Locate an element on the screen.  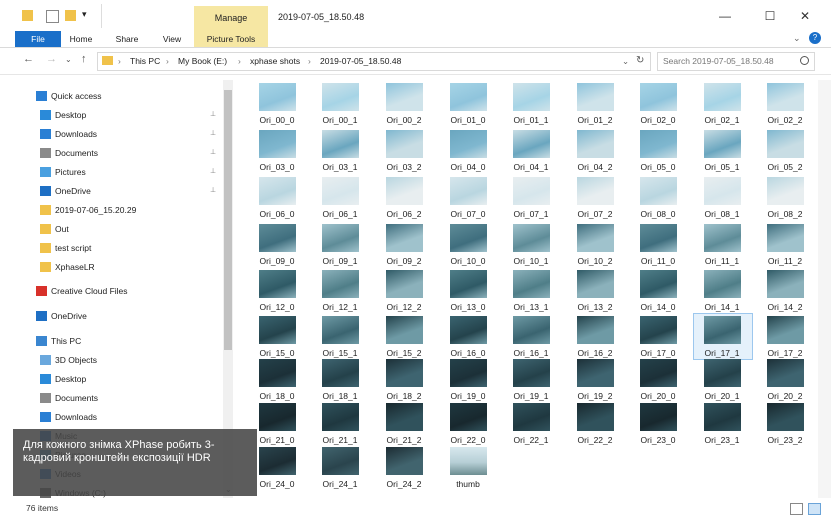
file-name: Ori_12_1 is located at coordinates (340, 307).